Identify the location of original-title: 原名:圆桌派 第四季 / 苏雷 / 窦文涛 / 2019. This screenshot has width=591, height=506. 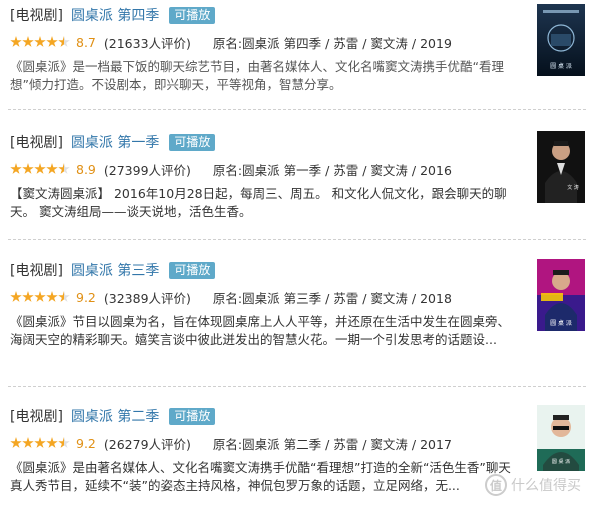
(332, 43).